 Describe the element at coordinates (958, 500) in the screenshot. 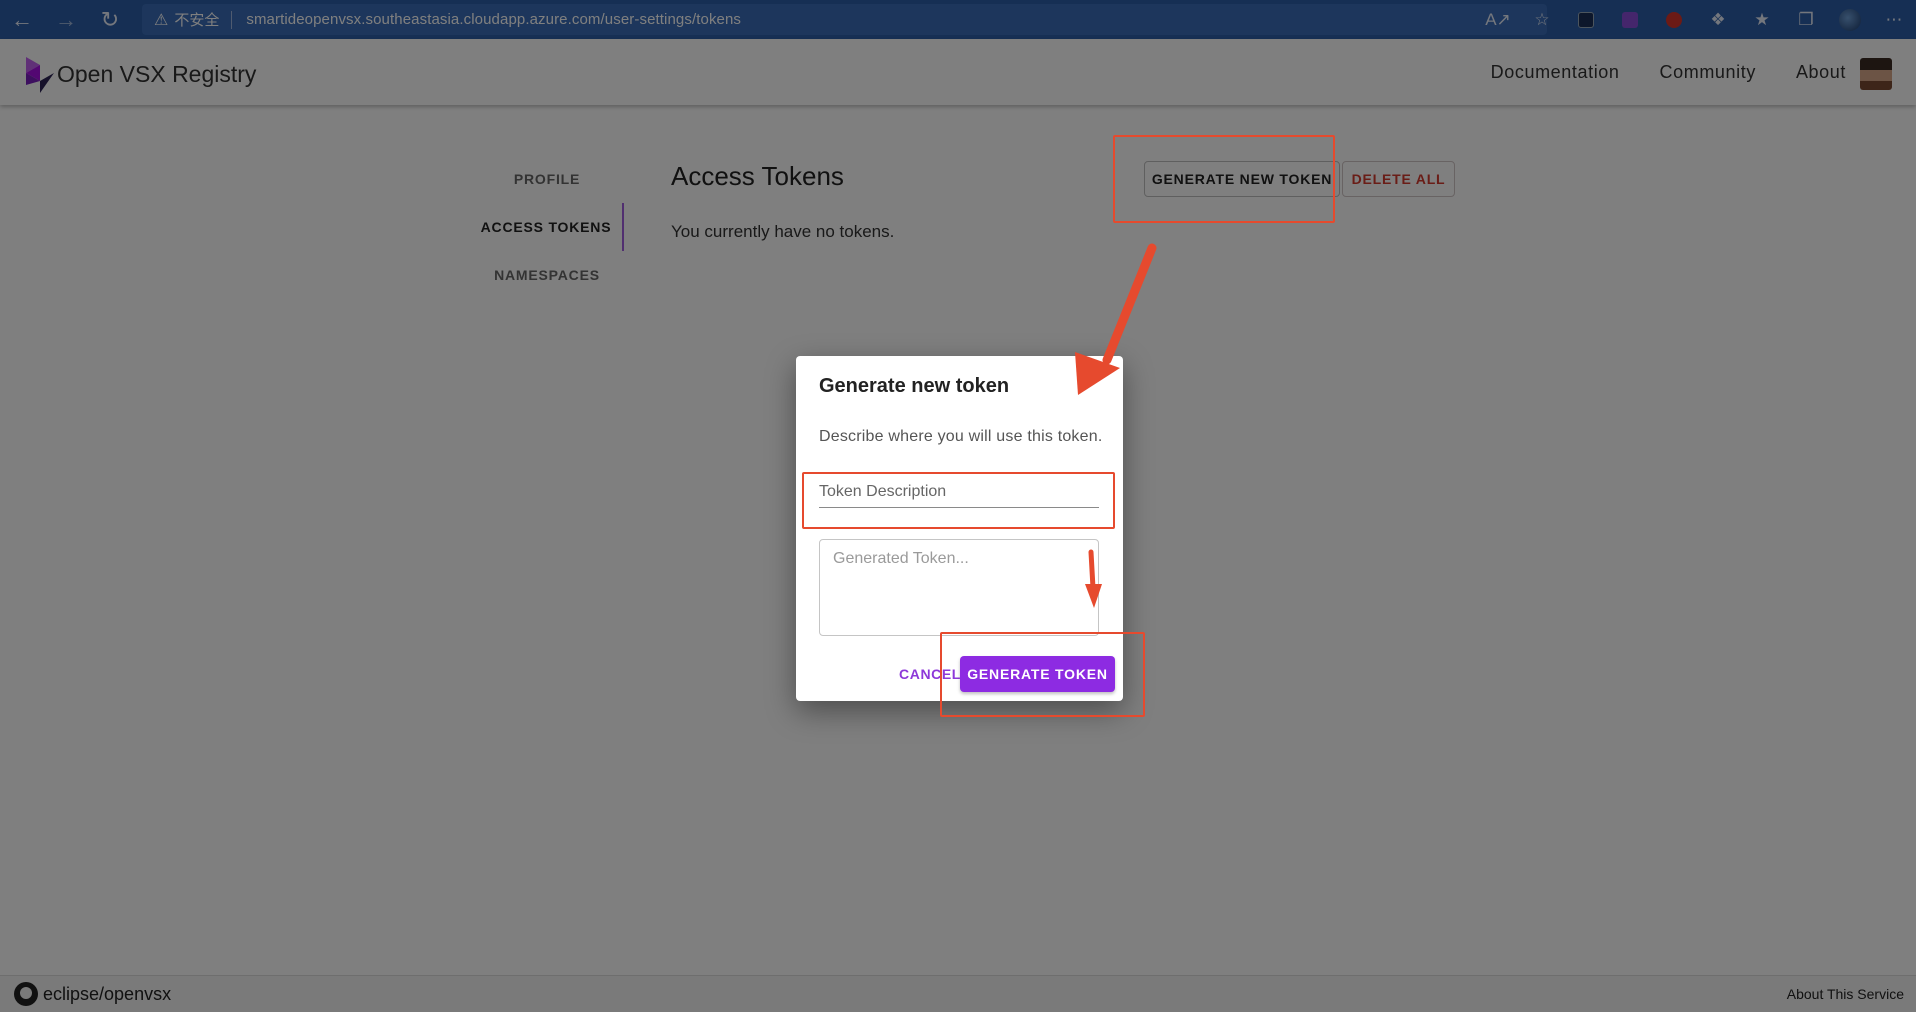

I see `annotation-box-description` at that location.